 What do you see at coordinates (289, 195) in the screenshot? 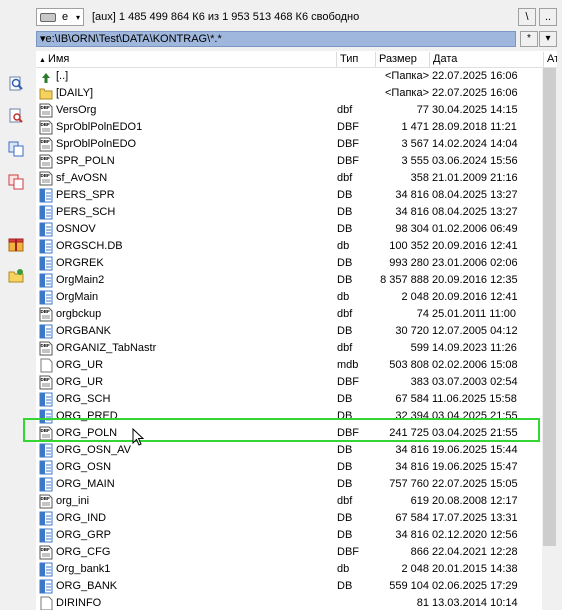
I see `file-row: PERS_SPRDB34 81608.04.2025 13:27-a--` at bounding box center [289, 195].